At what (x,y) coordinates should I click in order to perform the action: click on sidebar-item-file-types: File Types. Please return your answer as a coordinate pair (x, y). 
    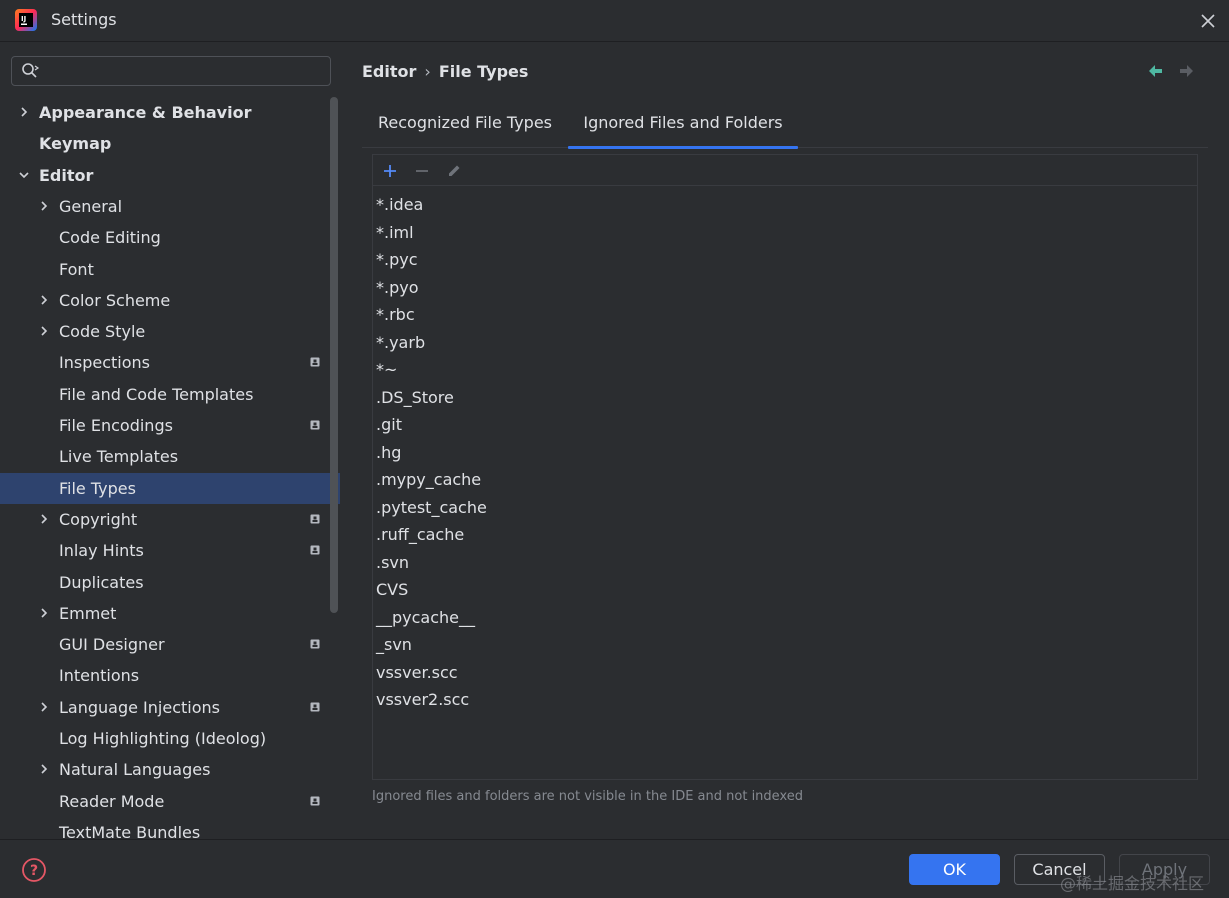
    Looking at the image, I should click on (170, 488).